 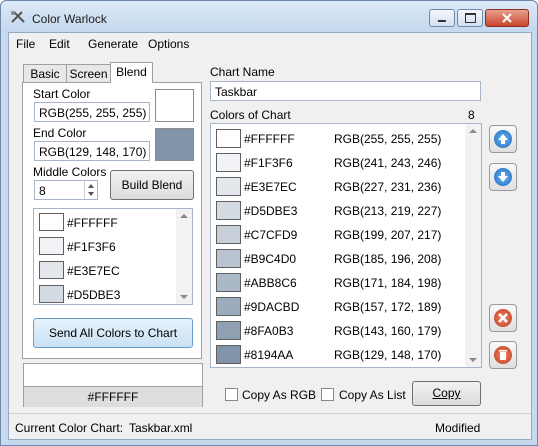 I want to click on arrow-down-icon, so click(x=503, y=177).